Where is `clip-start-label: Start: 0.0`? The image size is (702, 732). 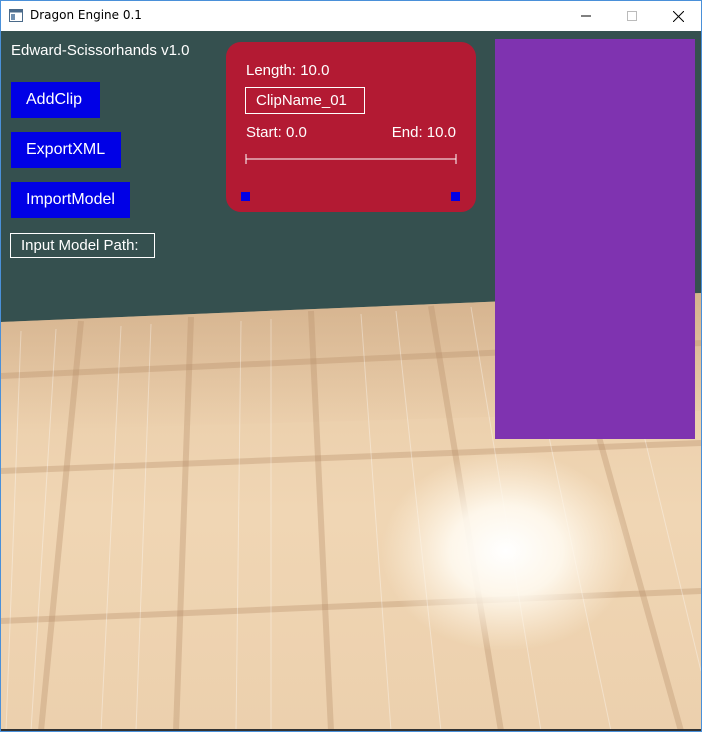
clip-start-label: Start: 0.0 is located at coordinates (276, 132).